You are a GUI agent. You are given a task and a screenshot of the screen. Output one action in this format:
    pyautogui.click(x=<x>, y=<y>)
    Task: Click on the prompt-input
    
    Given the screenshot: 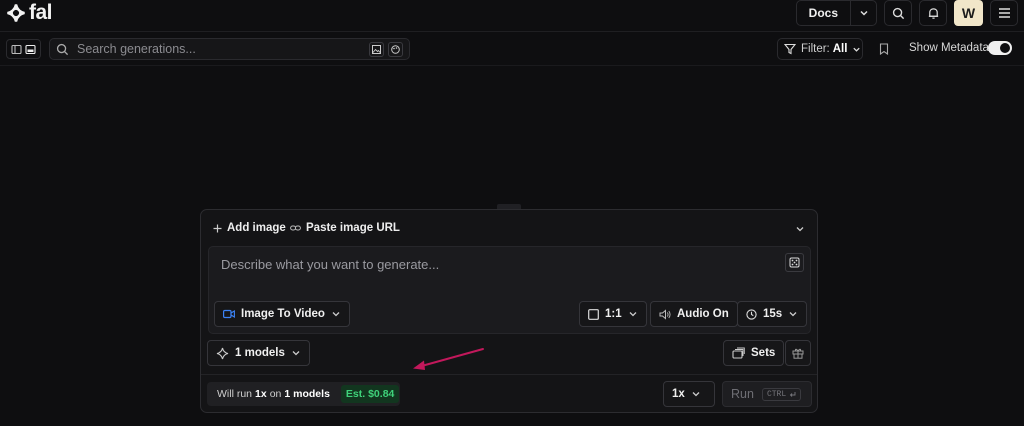 What is the action you would take?
    pyautogui.click(x=491, y=264)
    